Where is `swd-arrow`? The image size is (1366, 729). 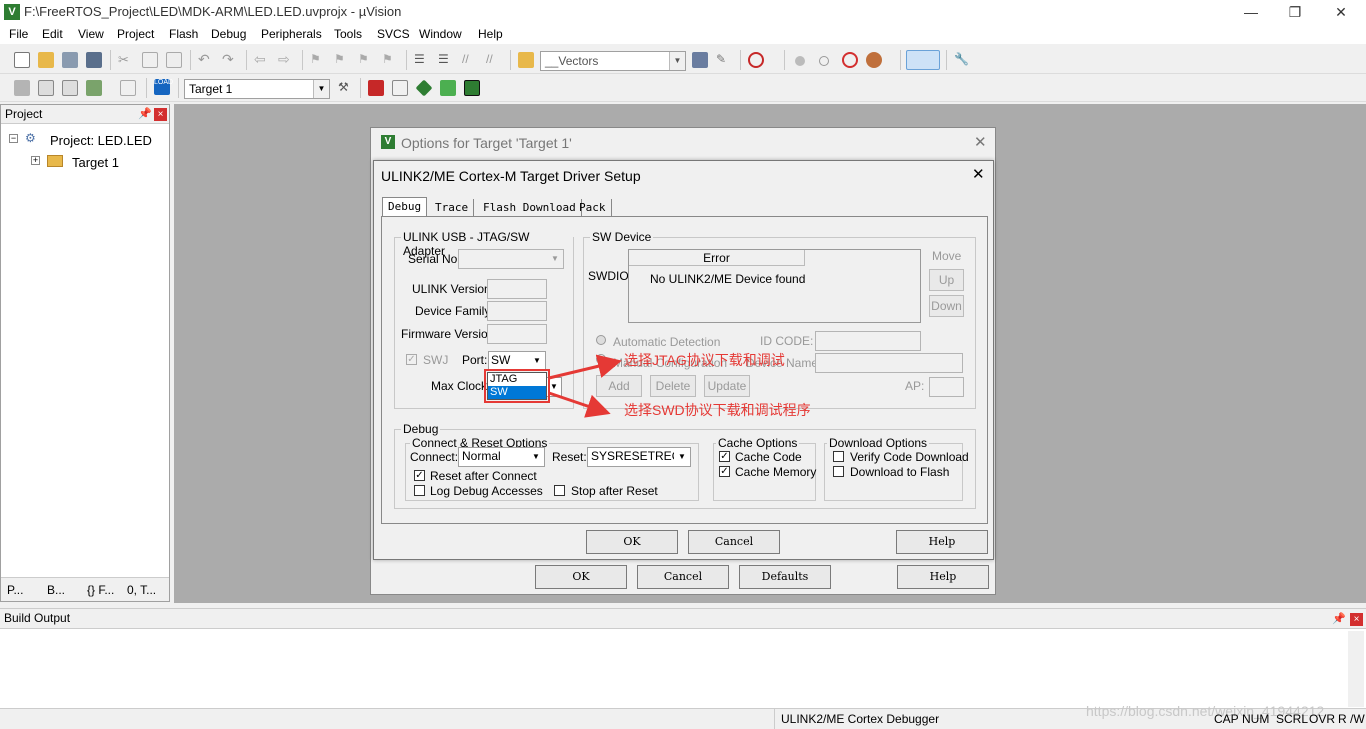
swd-arrow is located at coordinates (579, 404).